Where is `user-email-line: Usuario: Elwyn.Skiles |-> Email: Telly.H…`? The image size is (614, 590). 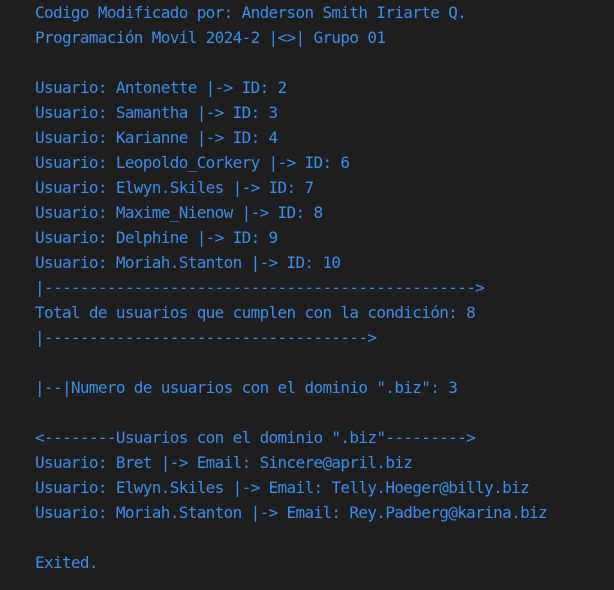
user-email-line: Usuario: Elwyn.Skiles |-> Email: Telly.H… is located at coordinates (282, 487).